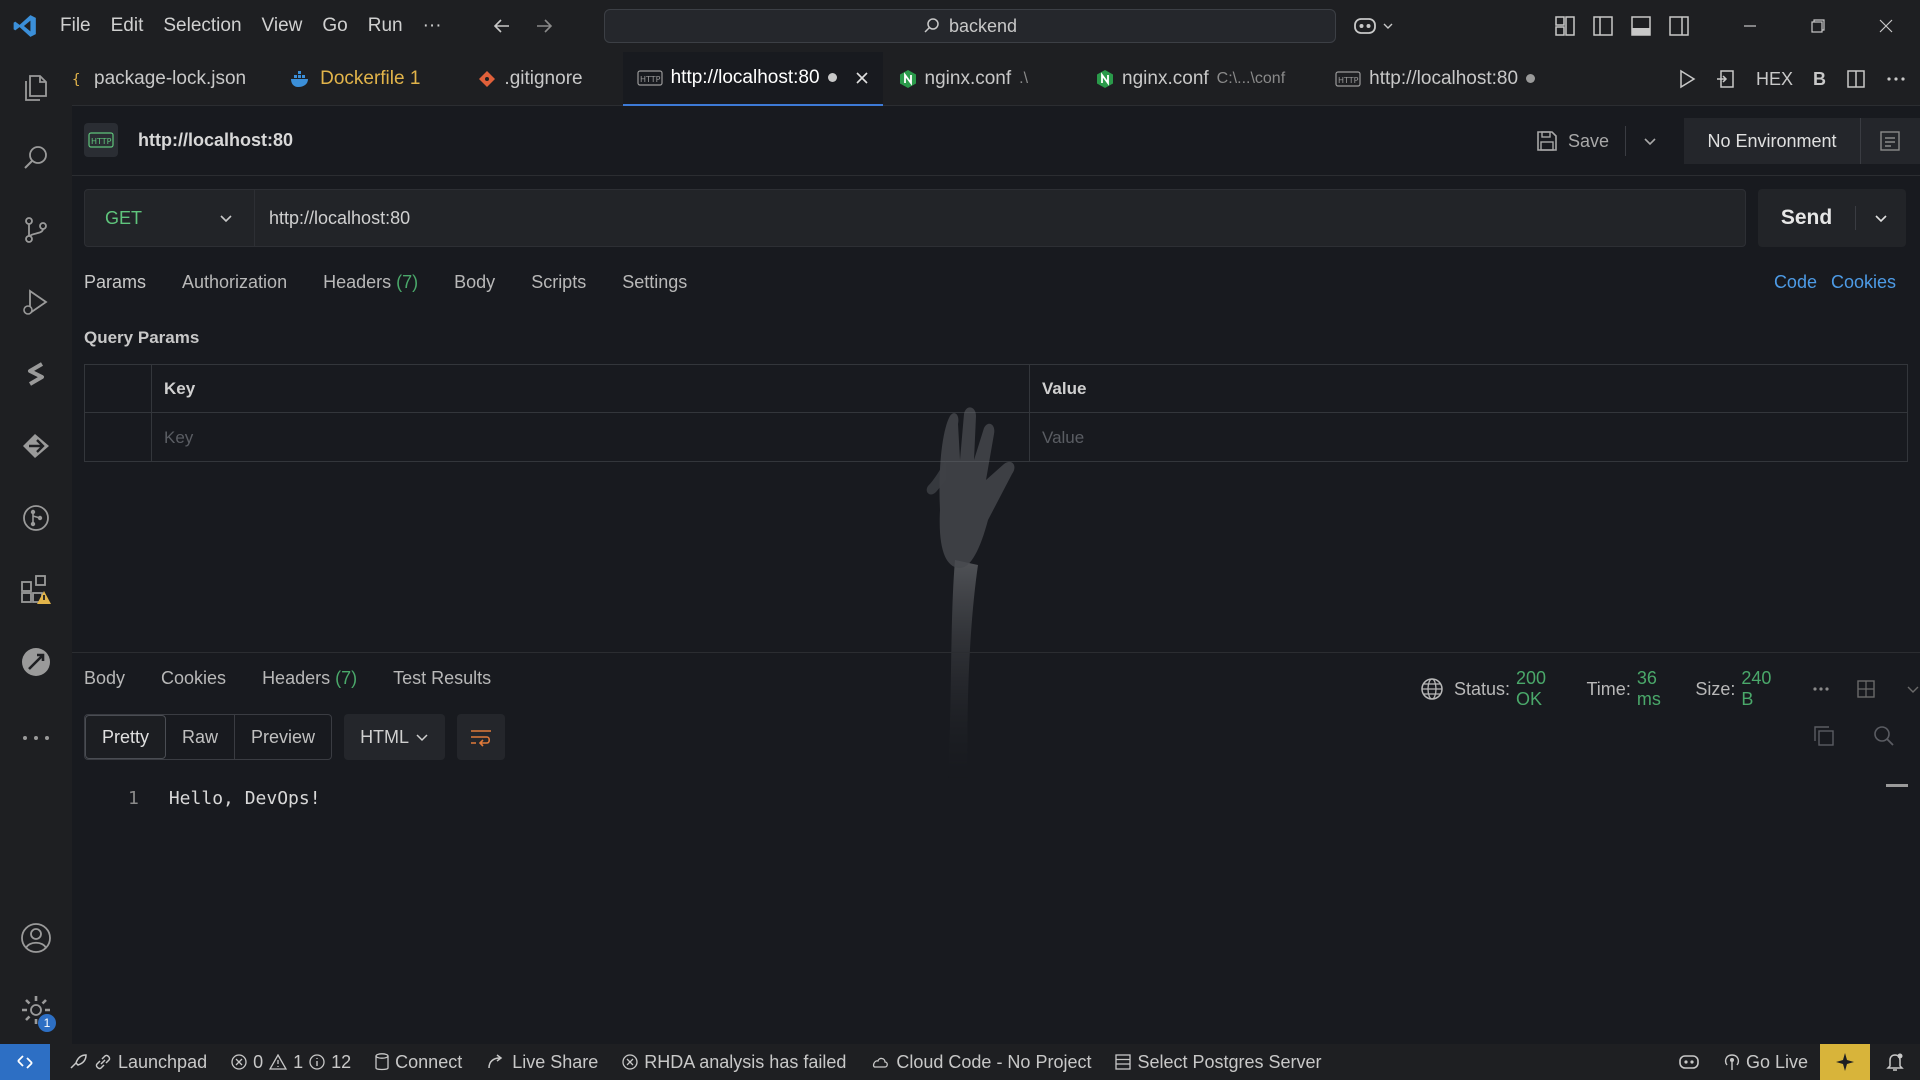 The image size is (1920, 1080). I want to click on sparkle-button, so click(1845, 1062).